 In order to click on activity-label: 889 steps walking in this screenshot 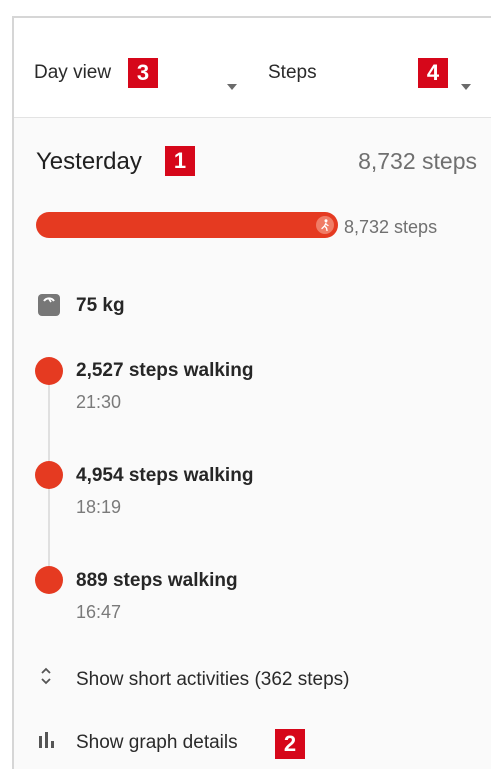, I will do `click(157, 581)`.